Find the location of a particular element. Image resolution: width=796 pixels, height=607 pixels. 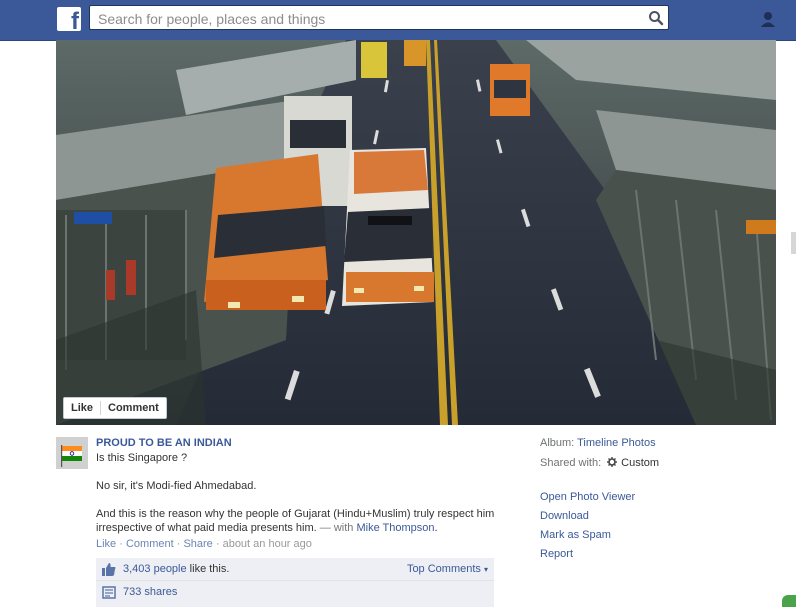

download-link: Download is located at coordinates (564, 516).